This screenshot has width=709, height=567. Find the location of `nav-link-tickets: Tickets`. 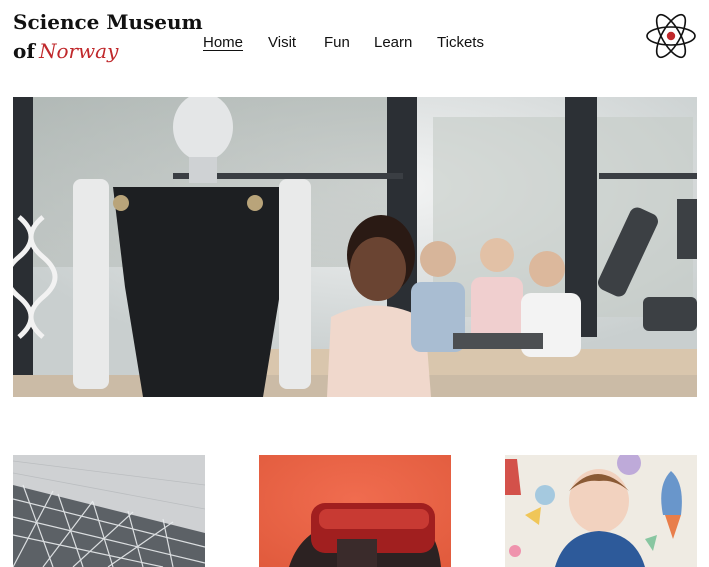

nav-link-tickets: Tickets is located at coordinates (460, 42).